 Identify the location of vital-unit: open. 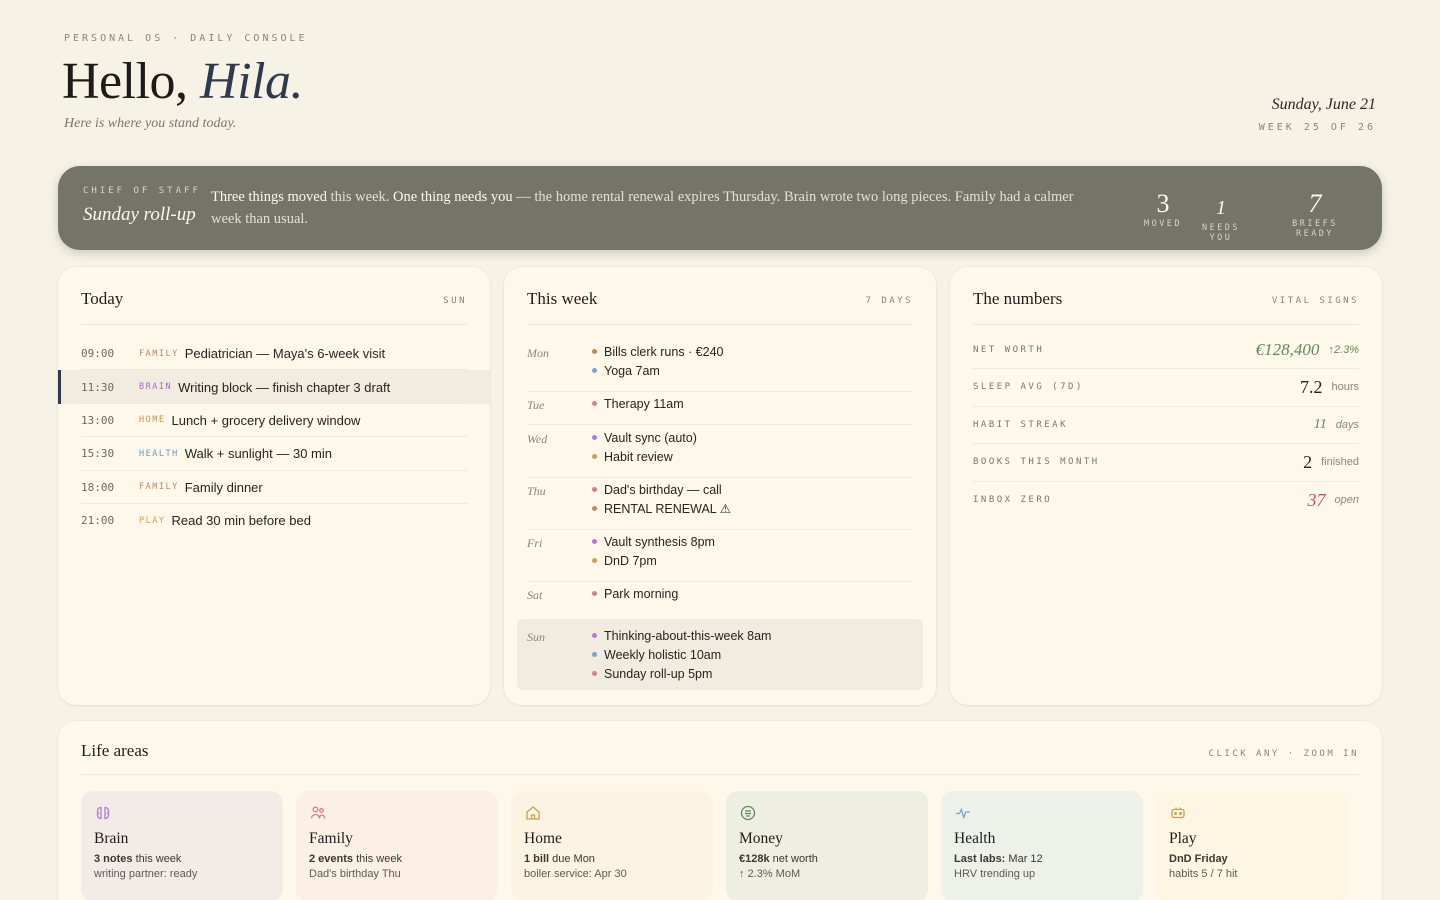
(1346, 500).